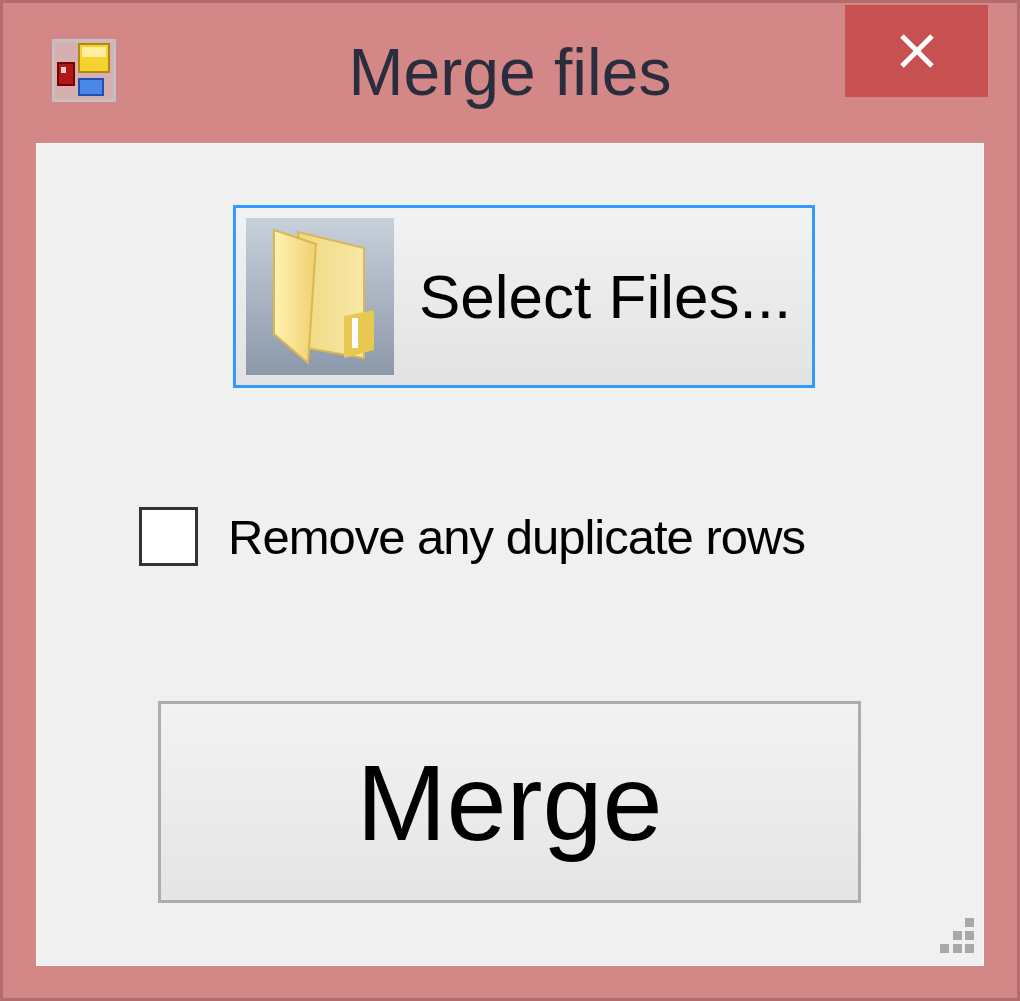  I want to click on checkbox-label: Remove any duplicate rows, so click(516, 536).